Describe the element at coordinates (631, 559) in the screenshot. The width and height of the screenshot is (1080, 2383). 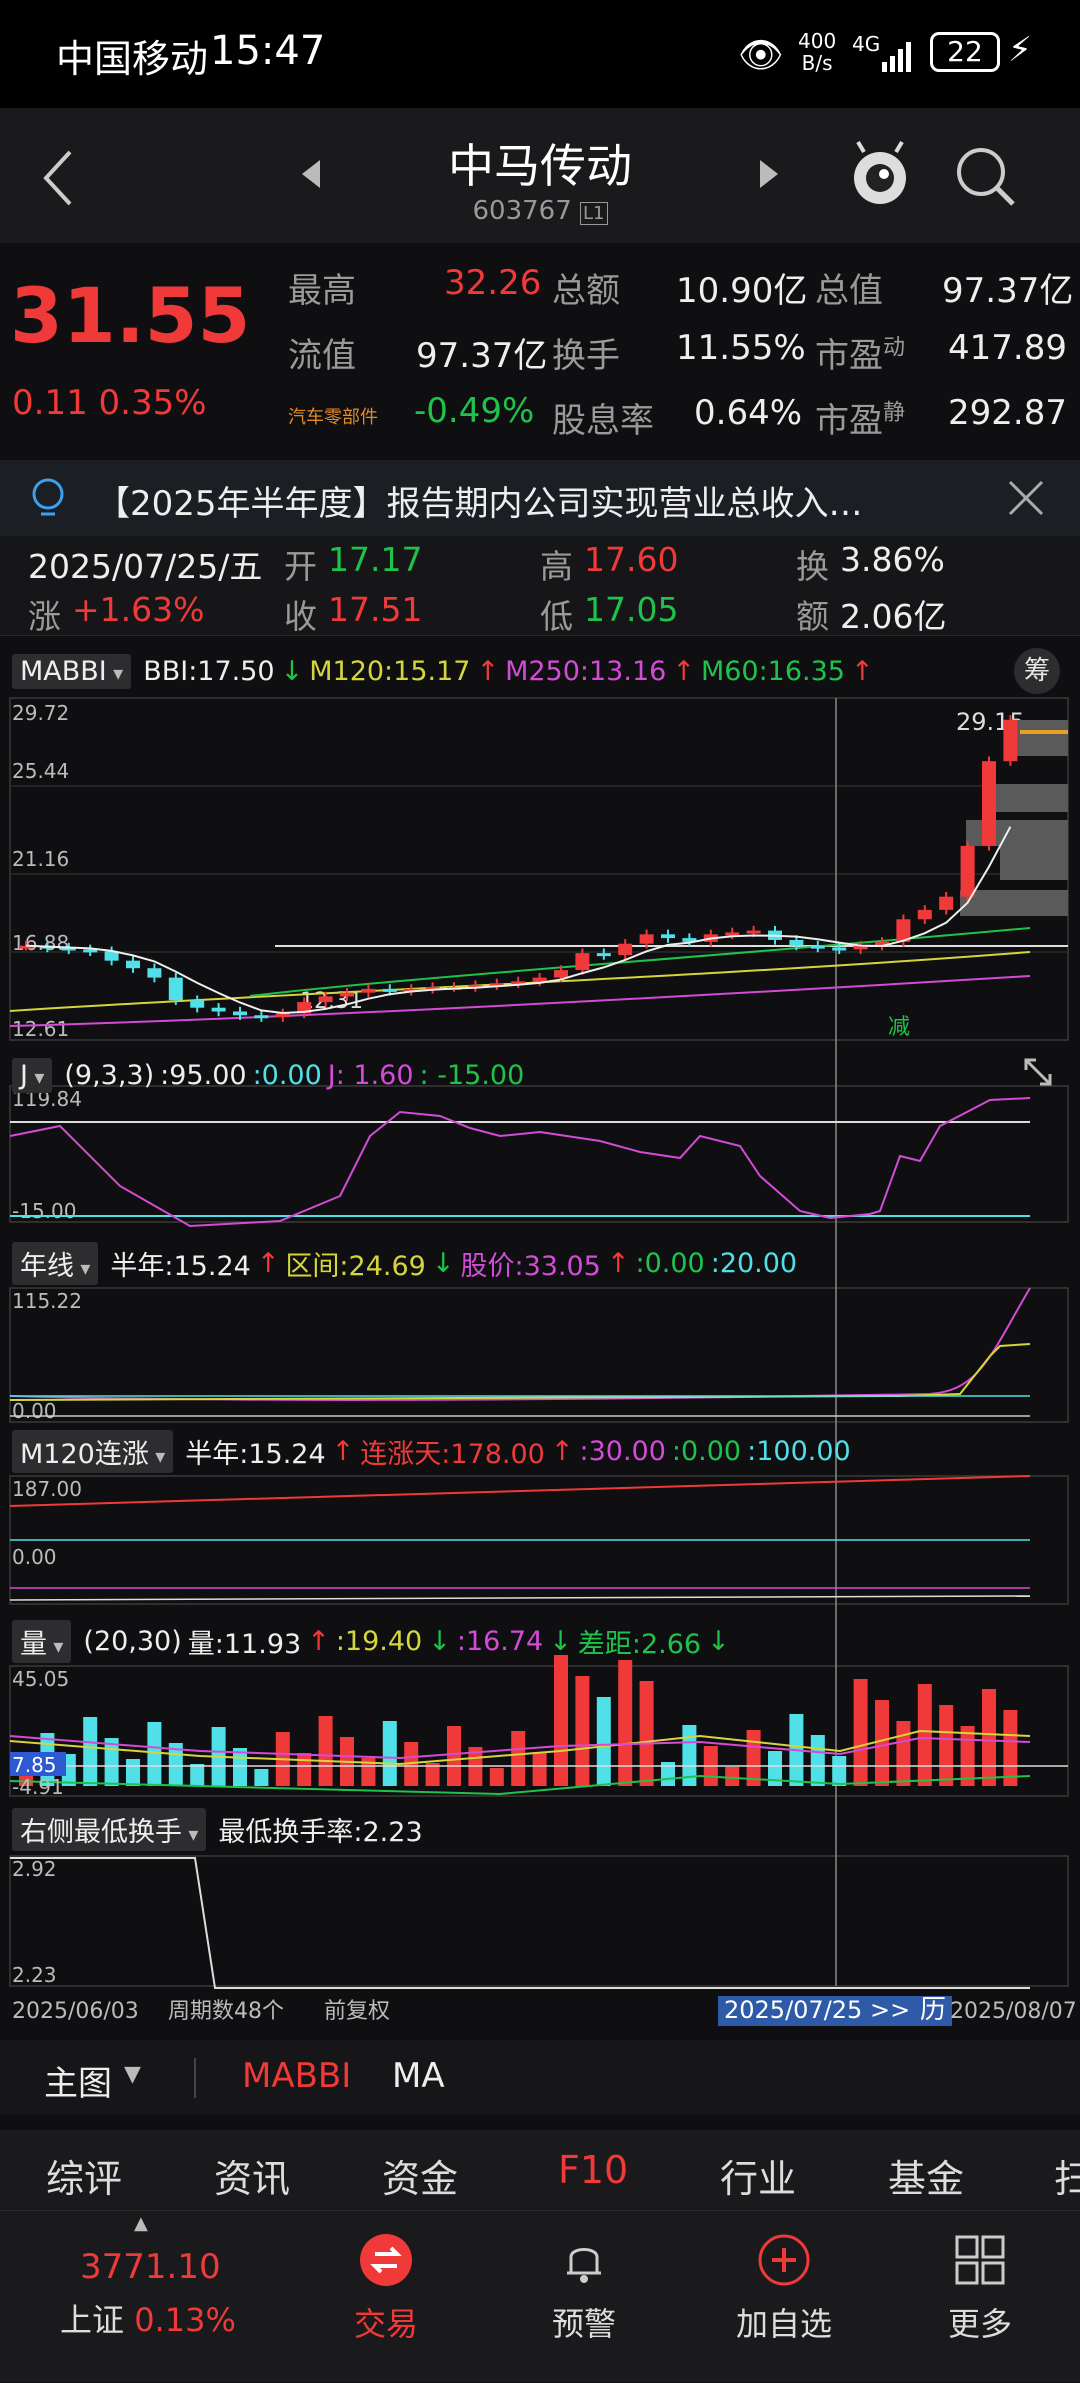
I see `high-value-2: 17.60` at that location.